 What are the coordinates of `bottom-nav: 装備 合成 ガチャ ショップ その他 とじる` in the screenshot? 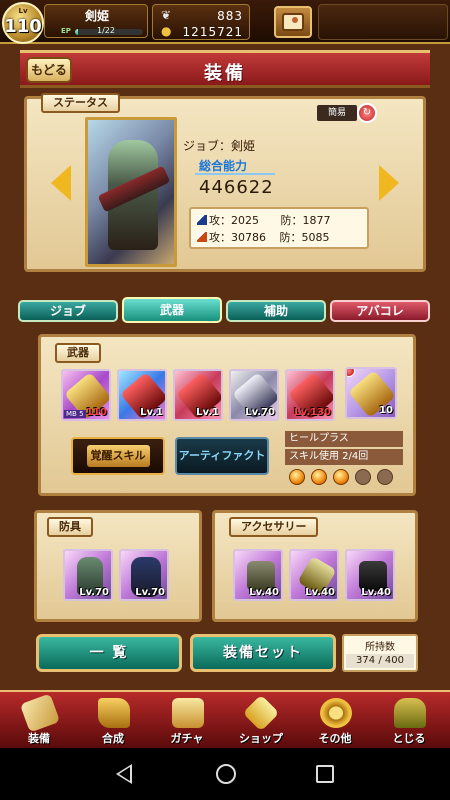 It's located at (225, 719).